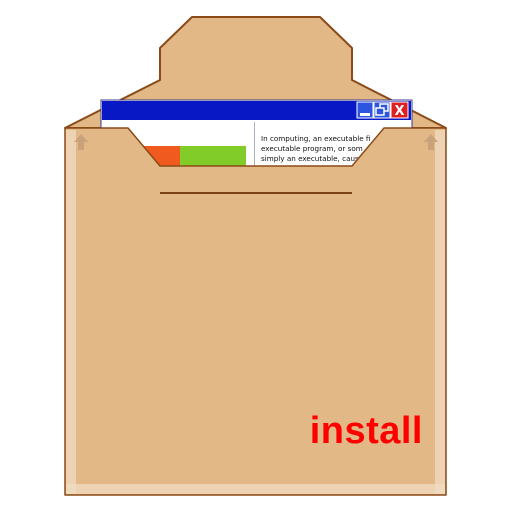  What do you see at coordinates (440, 312) in the screenshot?
I see `box-right-edge` at bounding box center [440, 312].